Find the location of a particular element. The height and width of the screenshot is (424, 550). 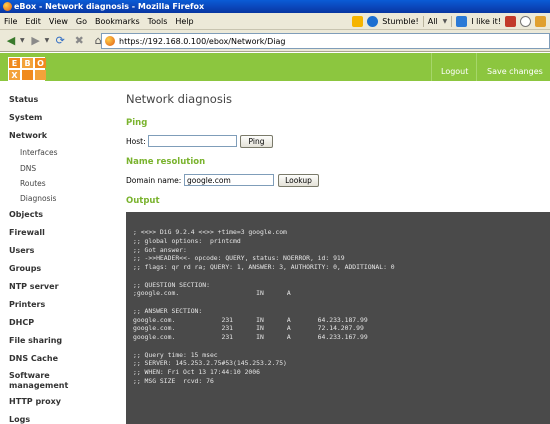

output-line: google.com. 231 IN A 64.233.187.99 is located at coordinates (250, 319).